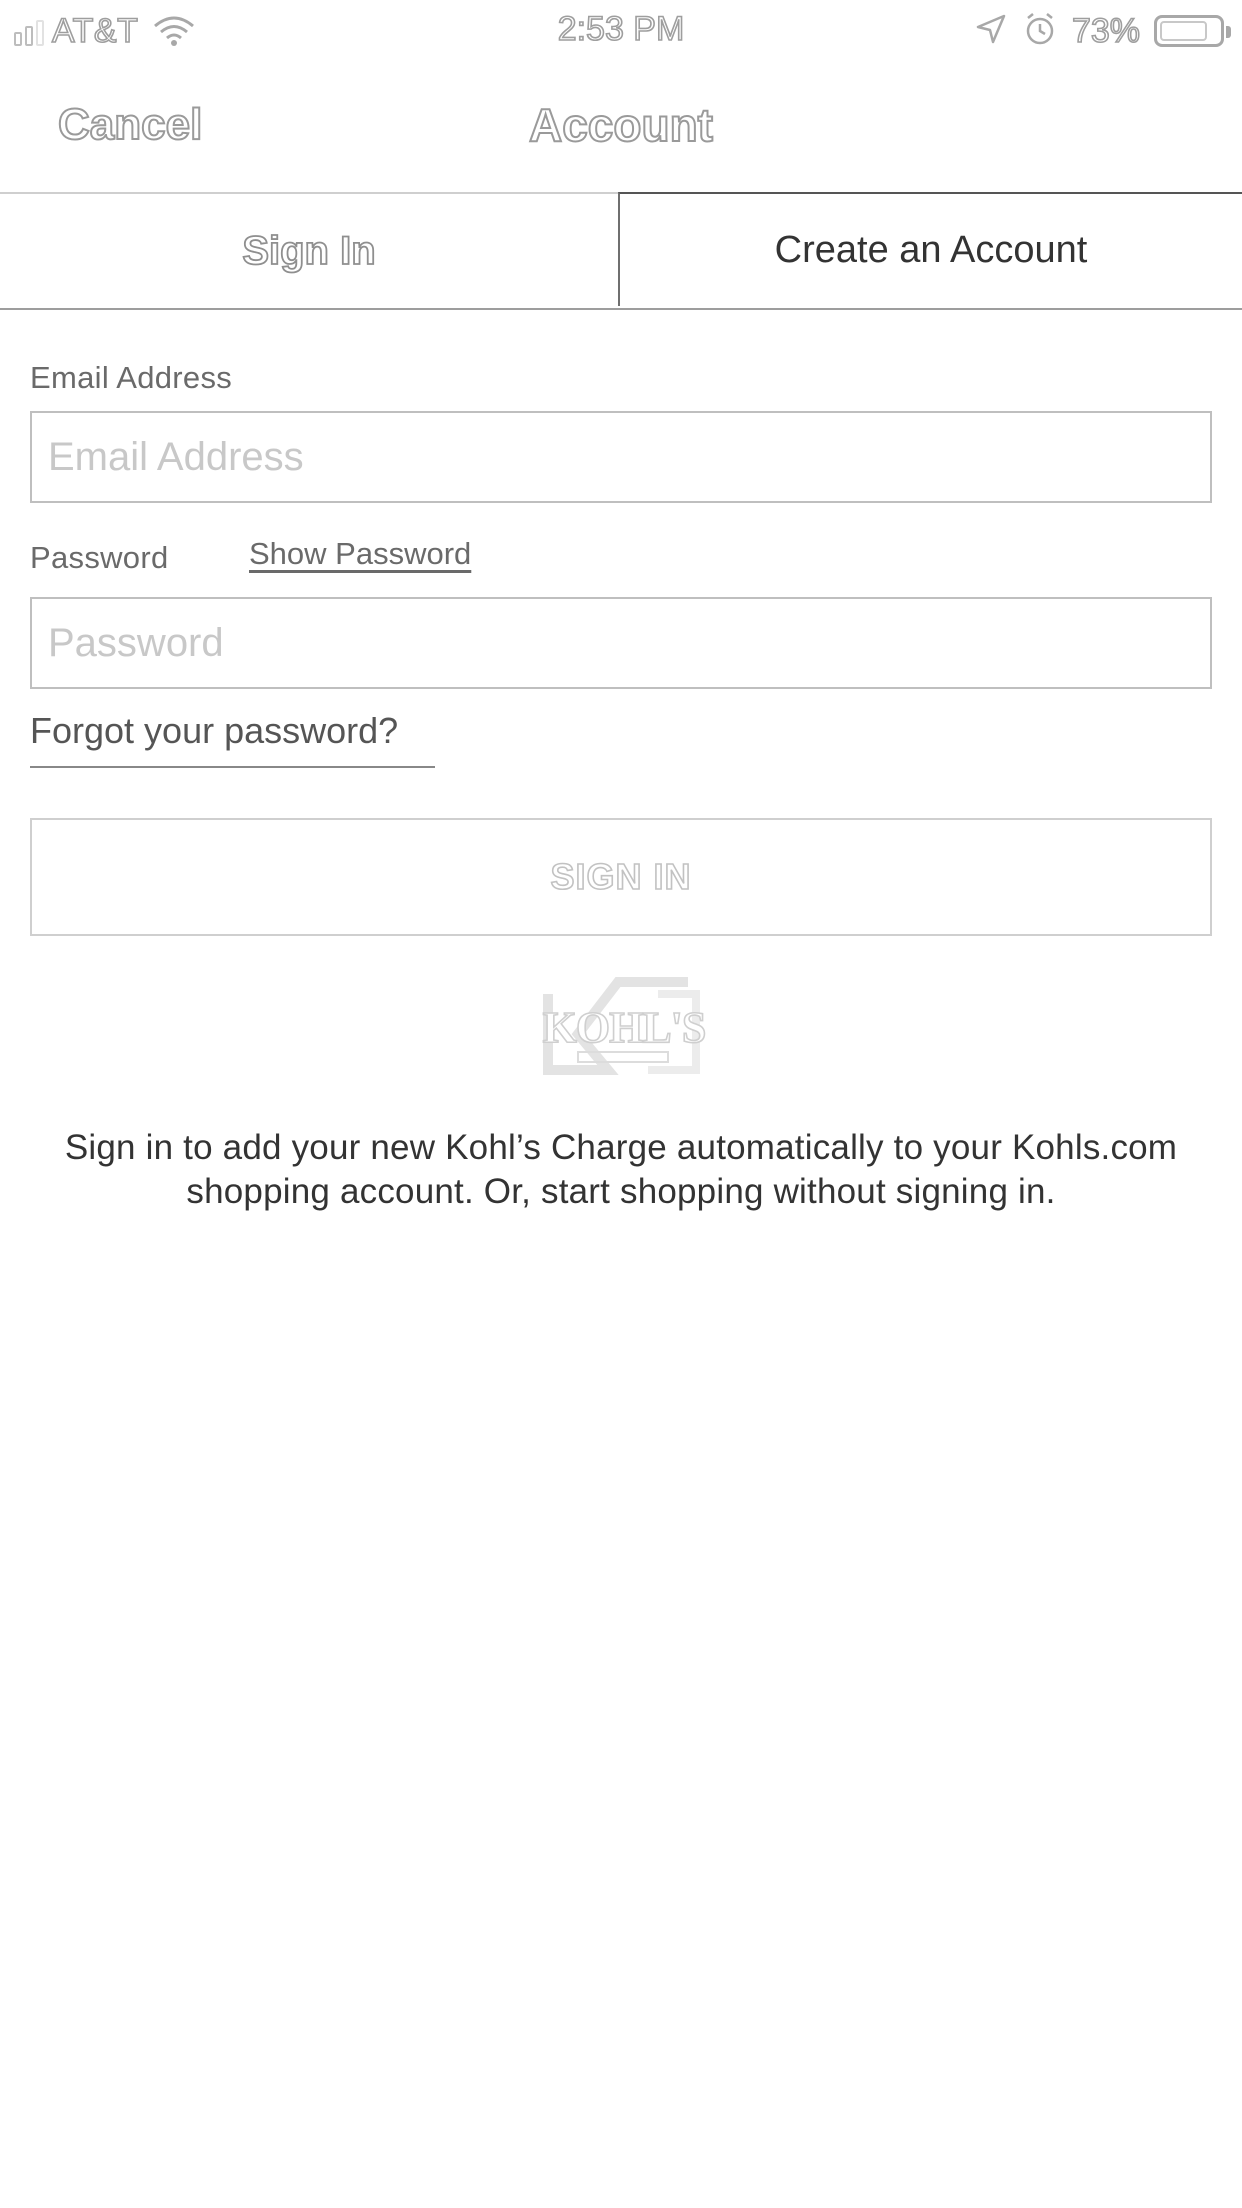 The height and width of the screenshot is (2208, 1242). What do you see at coordinates (1040, 31) in the screenshot?
I see `alarm-icon` at bounding box center [1040, 31].